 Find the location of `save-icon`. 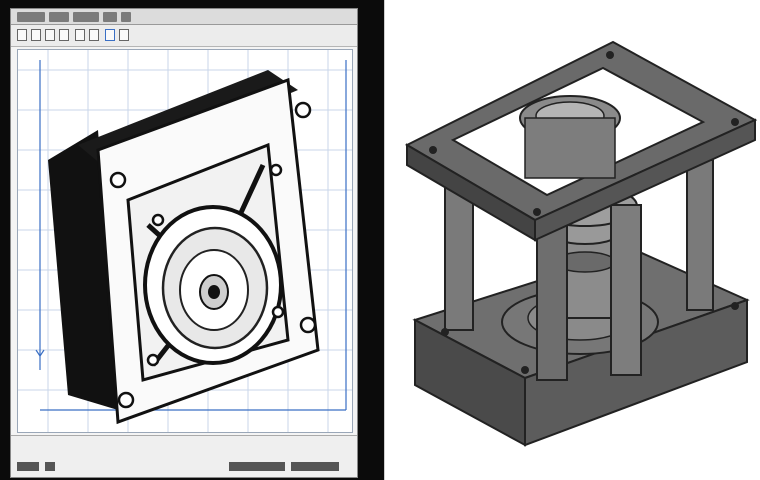

save-icon is located at coordinates (50, 35).